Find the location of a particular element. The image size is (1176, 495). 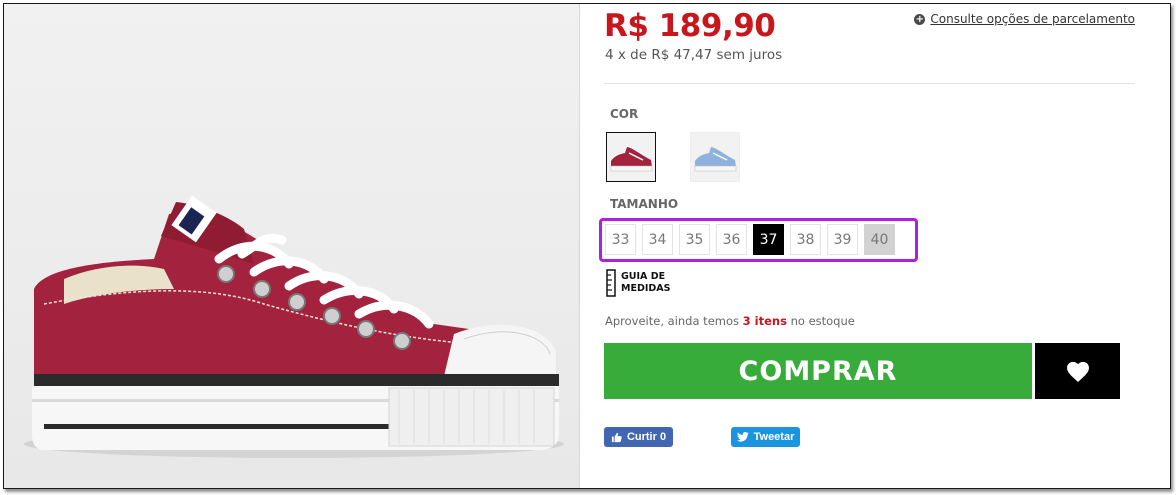

installments-text: 4 x de R$ 47,47 sem juros is located at coordinates (694, 55).